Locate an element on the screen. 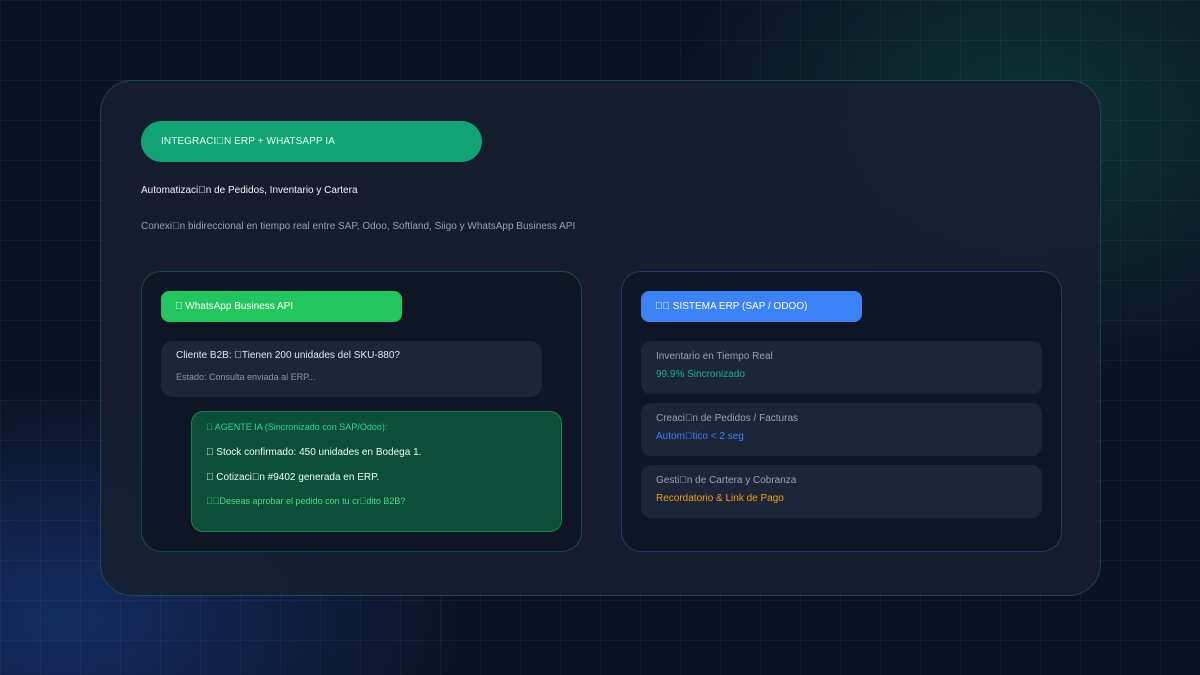 This screenshot has width=1200, height=675. erp-row-value: Recordatorio & Link de Pago is located at coordinates (720, 498).